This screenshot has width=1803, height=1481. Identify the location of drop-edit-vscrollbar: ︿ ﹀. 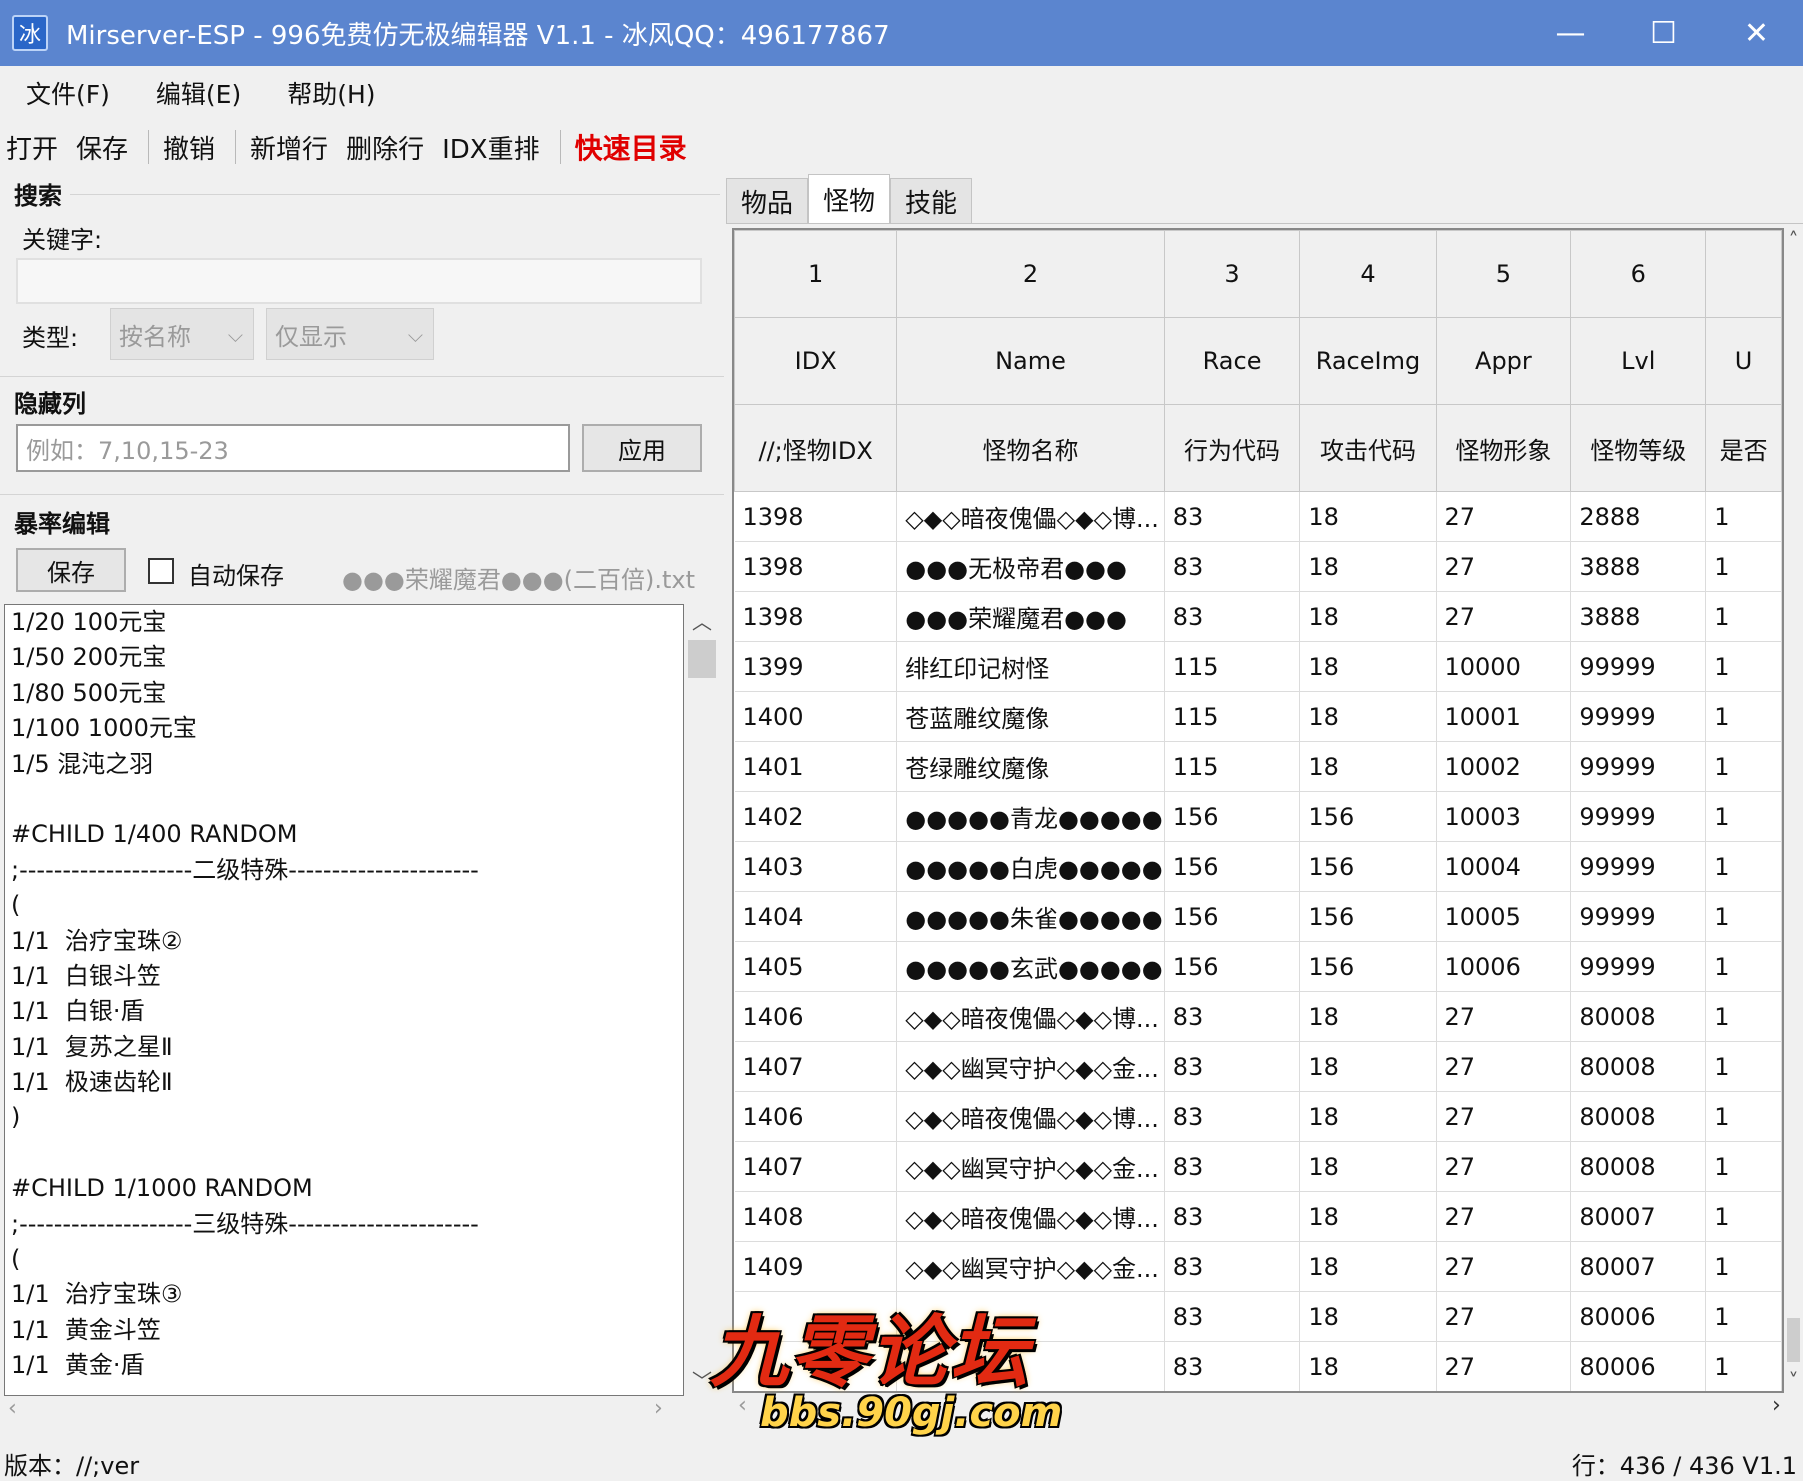
(702, 1000).